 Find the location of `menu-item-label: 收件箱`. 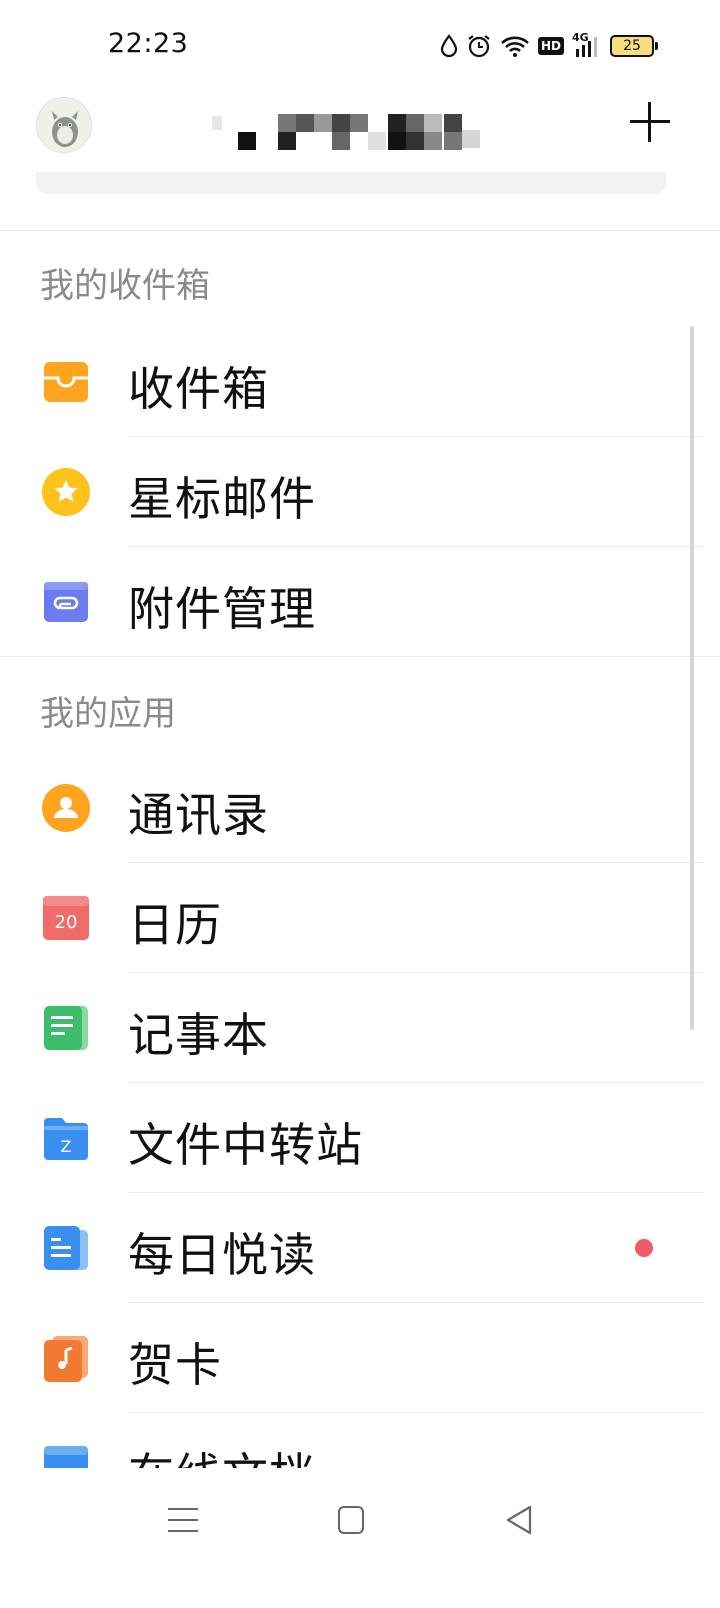

menu-item-label: 收件箱 is located at coordinates (198, 389).